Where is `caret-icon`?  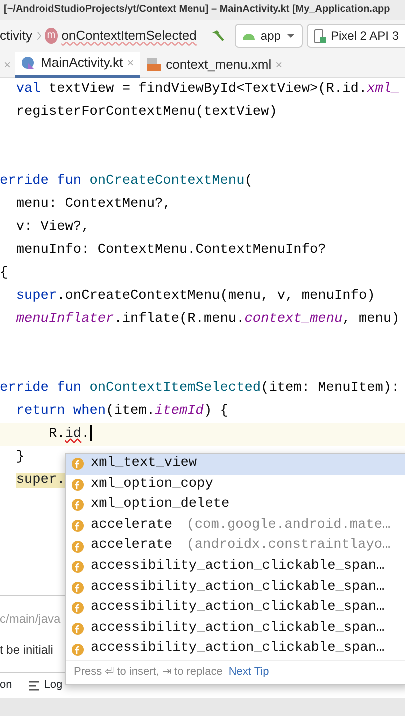
caret-icon is located at coordinates (291, 36).